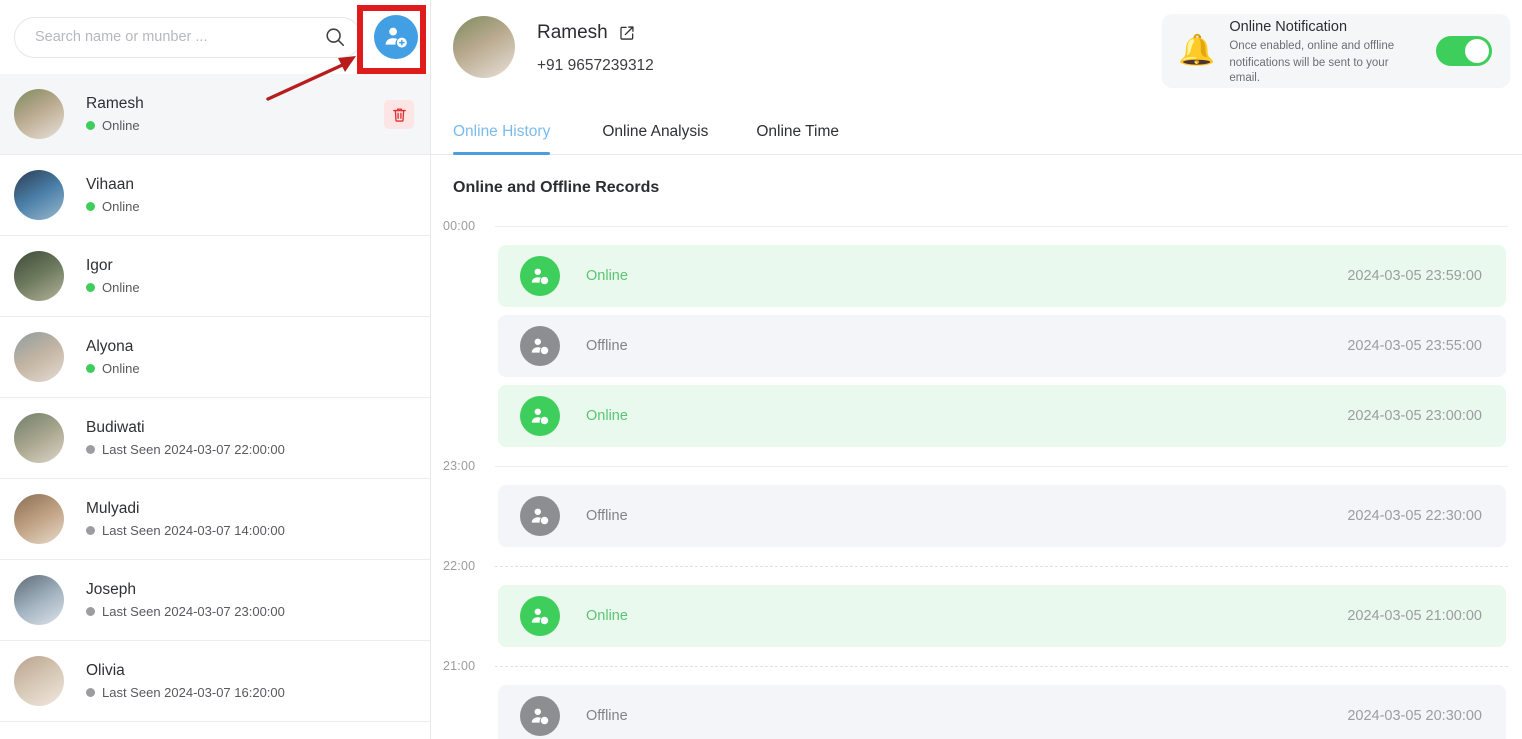  I want to click on contact-meta: Alyona Online, so click(250, 357).